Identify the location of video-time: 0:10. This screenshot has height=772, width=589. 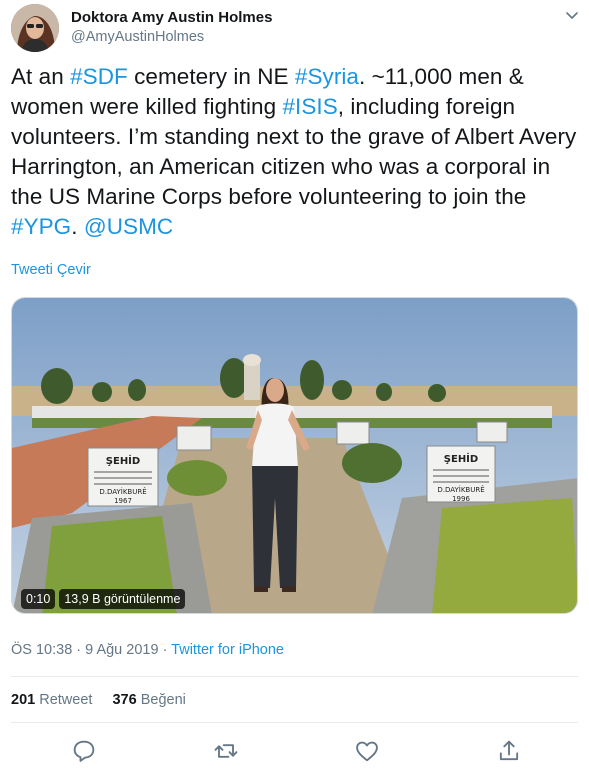
(38, 599).